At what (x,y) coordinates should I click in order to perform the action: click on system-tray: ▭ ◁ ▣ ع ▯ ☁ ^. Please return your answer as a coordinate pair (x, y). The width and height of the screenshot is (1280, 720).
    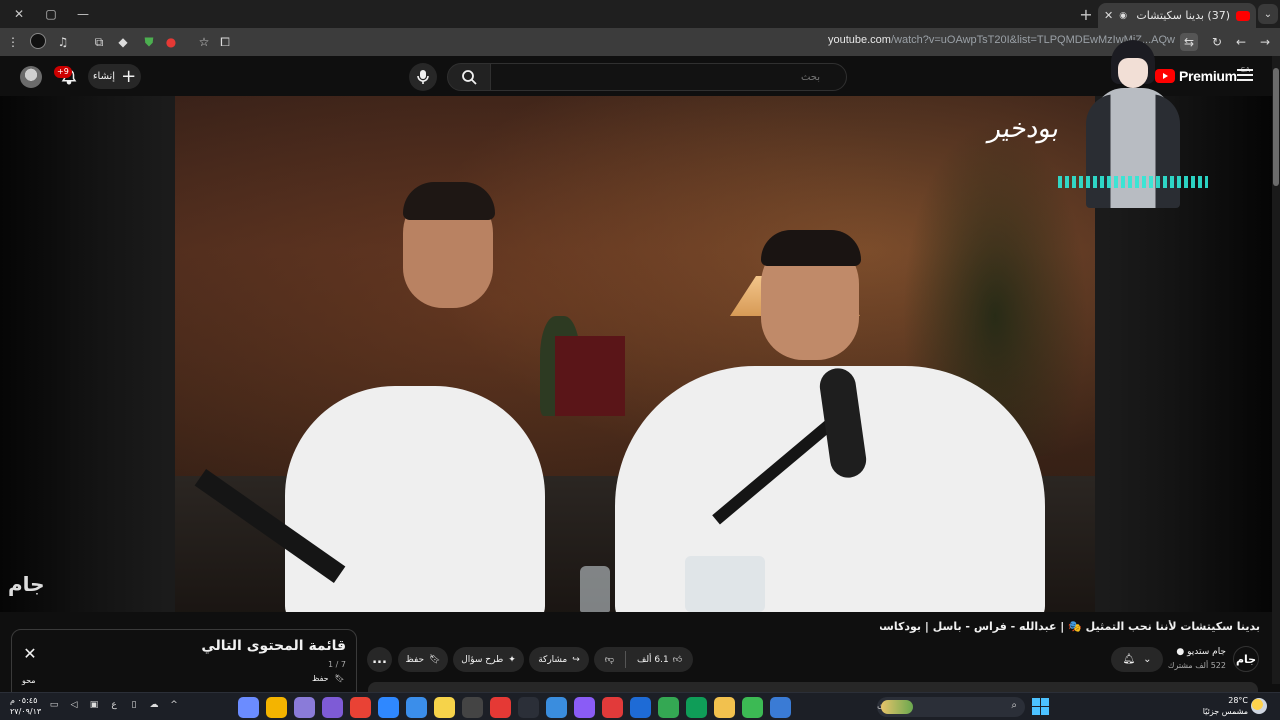
    Looking at the image, I should click on (114, 705).